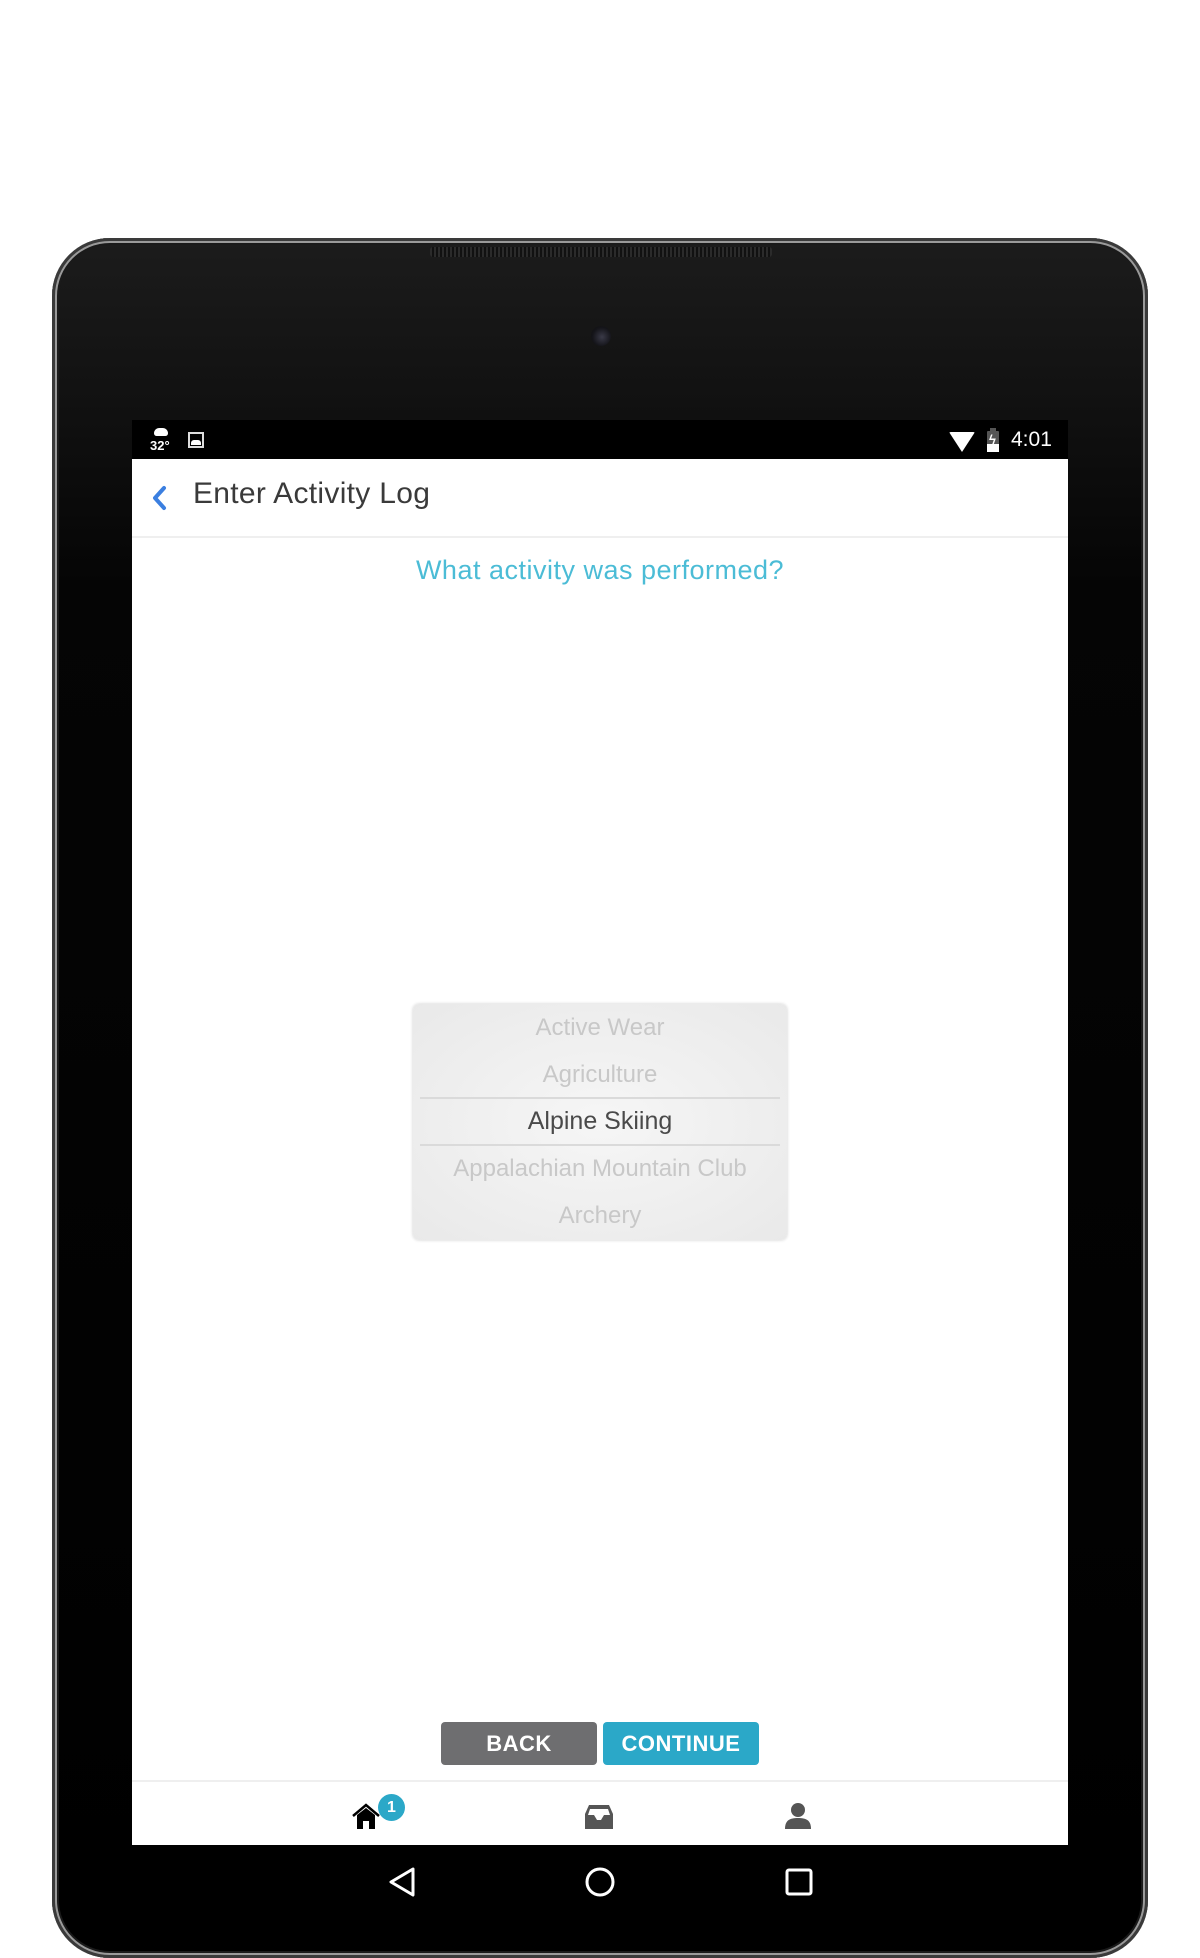 The width and height of the screenshot is (1200, 1958). Describe the element at coordinates (600, 1027) in the screenshot. I see `picker-item: Active Wear` at that location.